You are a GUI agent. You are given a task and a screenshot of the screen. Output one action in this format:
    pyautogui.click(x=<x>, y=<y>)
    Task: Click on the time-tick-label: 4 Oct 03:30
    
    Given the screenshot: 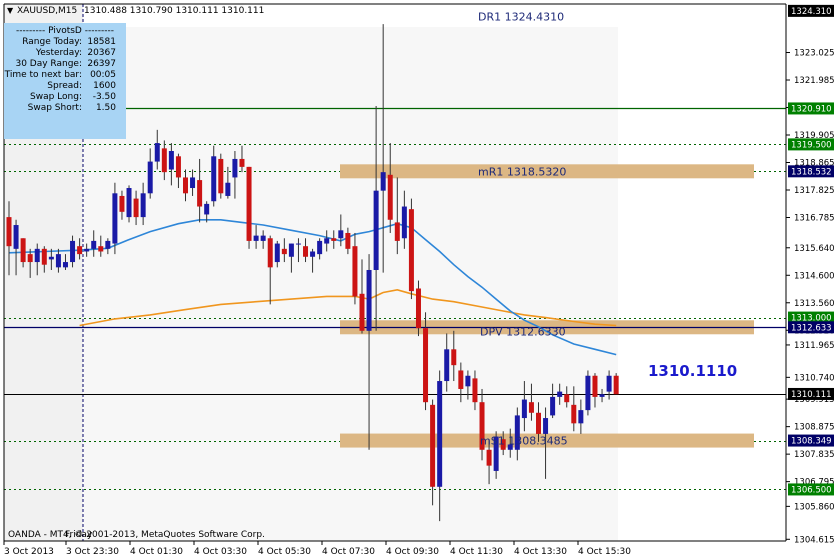 What is the action you would take?
    pyautogui.click(x=220, y=552)
    